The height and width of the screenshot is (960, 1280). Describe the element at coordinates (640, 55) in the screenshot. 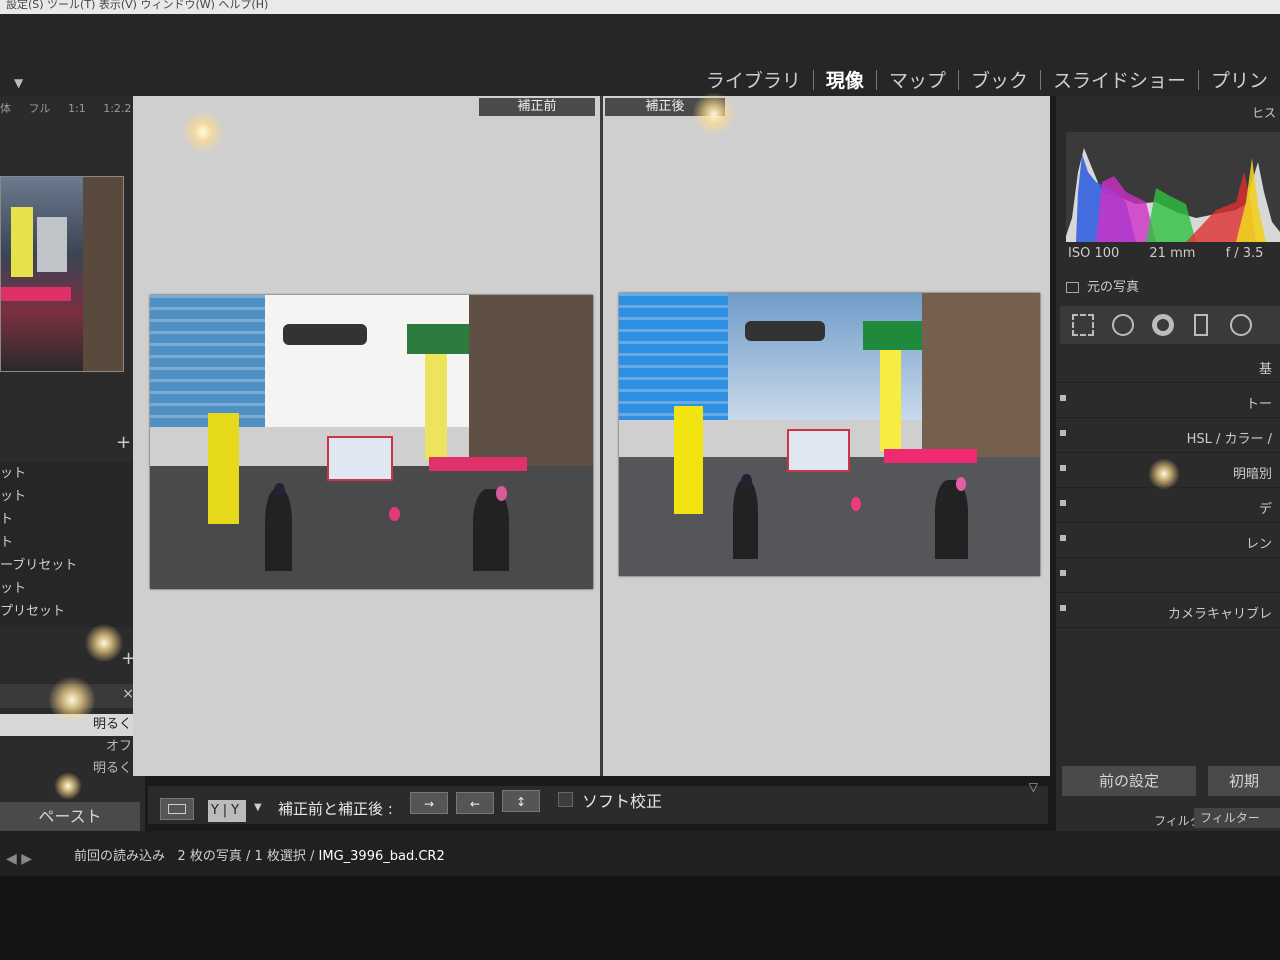

I see `module-header: ▼ ライブラリ 現像 マップ ブック スライドショー プリン` at that location.